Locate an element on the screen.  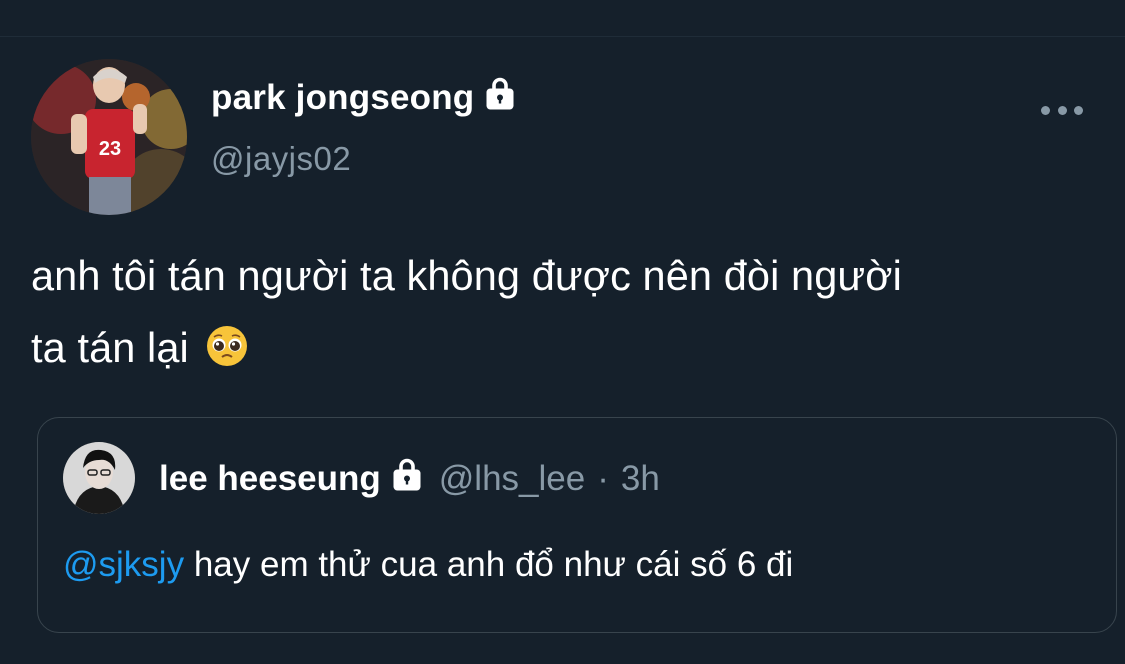
quoted-display-name: lee heeseung is located at coordinates (270, 479).